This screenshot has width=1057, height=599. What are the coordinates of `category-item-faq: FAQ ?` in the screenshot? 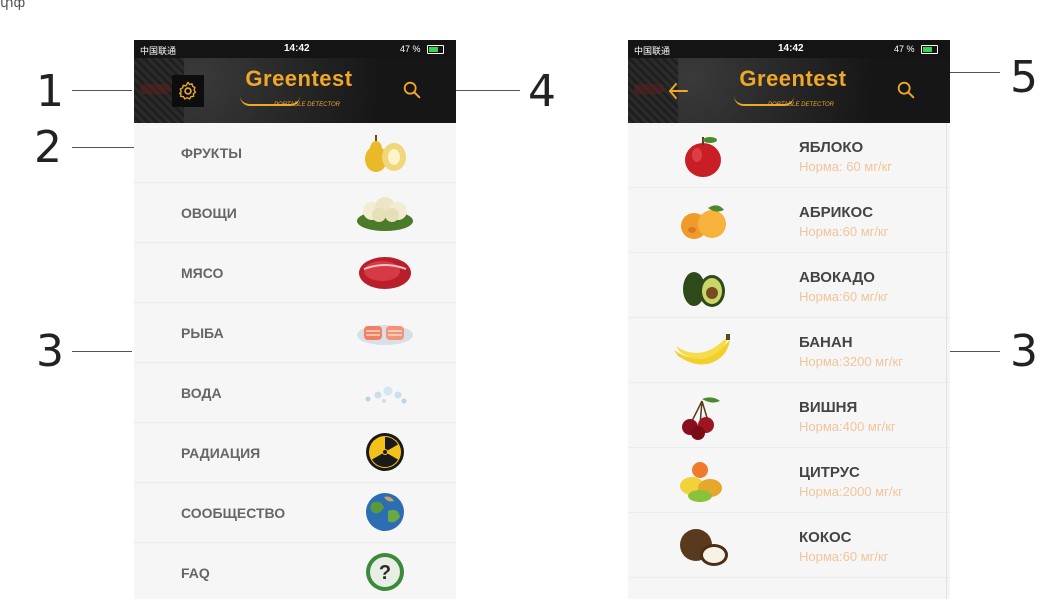 It's located at (295, 571).